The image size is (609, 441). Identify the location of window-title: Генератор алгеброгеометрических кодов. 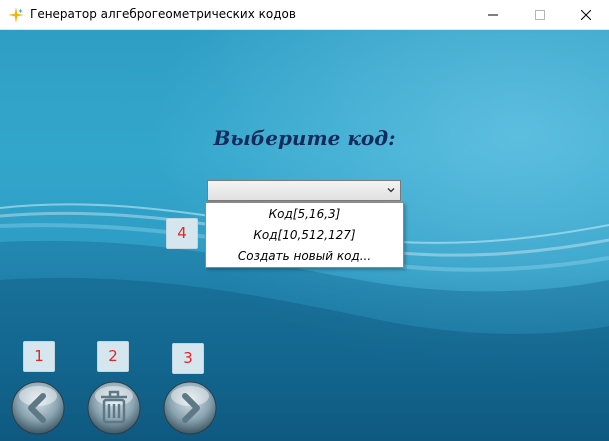
(163, 14).